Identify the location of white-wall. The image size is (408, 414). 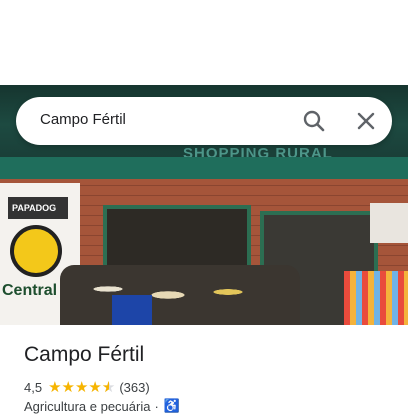
(389, 223).